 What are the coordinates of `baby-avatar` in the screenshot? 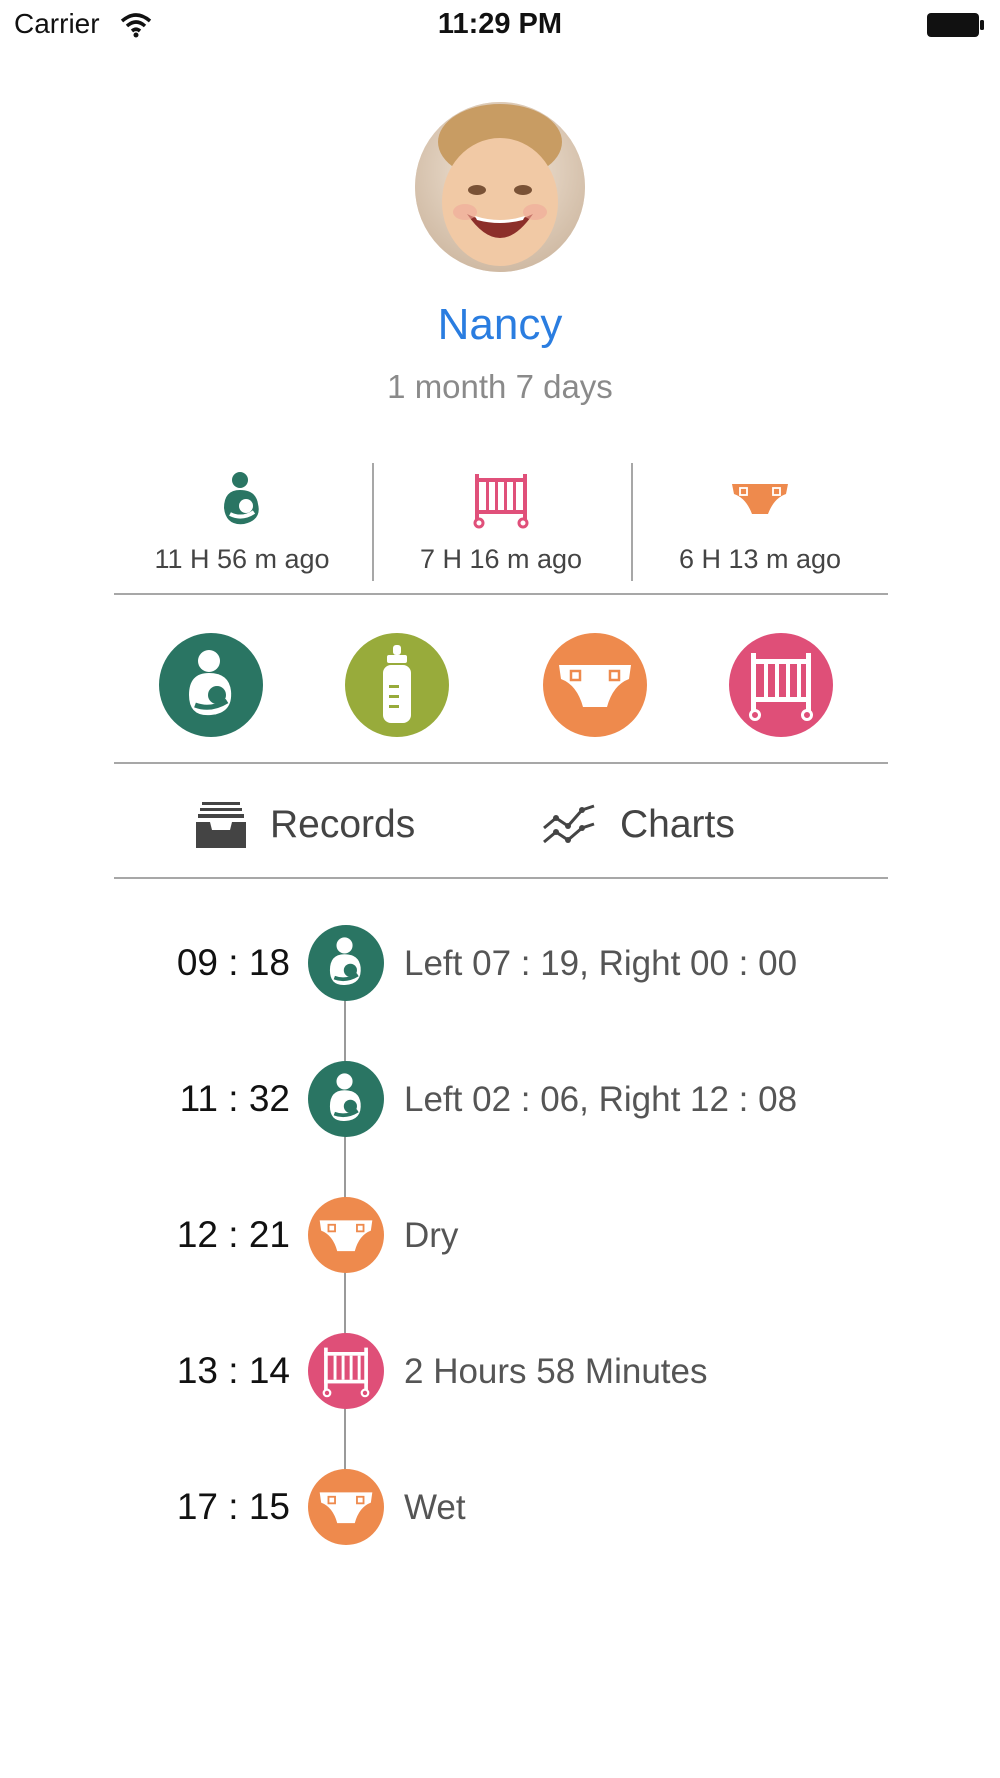 It's located at (500, 187).